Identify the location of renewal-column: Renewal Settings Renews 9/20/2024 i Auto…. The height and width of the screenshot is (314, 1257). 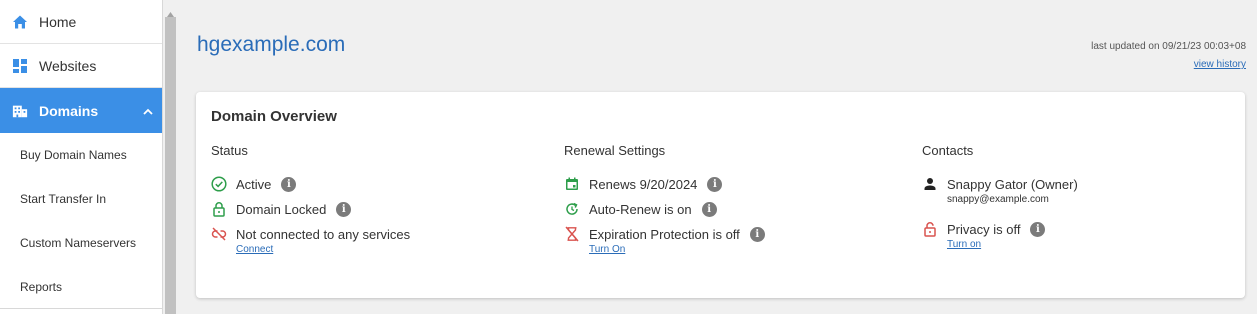
(664, 200).